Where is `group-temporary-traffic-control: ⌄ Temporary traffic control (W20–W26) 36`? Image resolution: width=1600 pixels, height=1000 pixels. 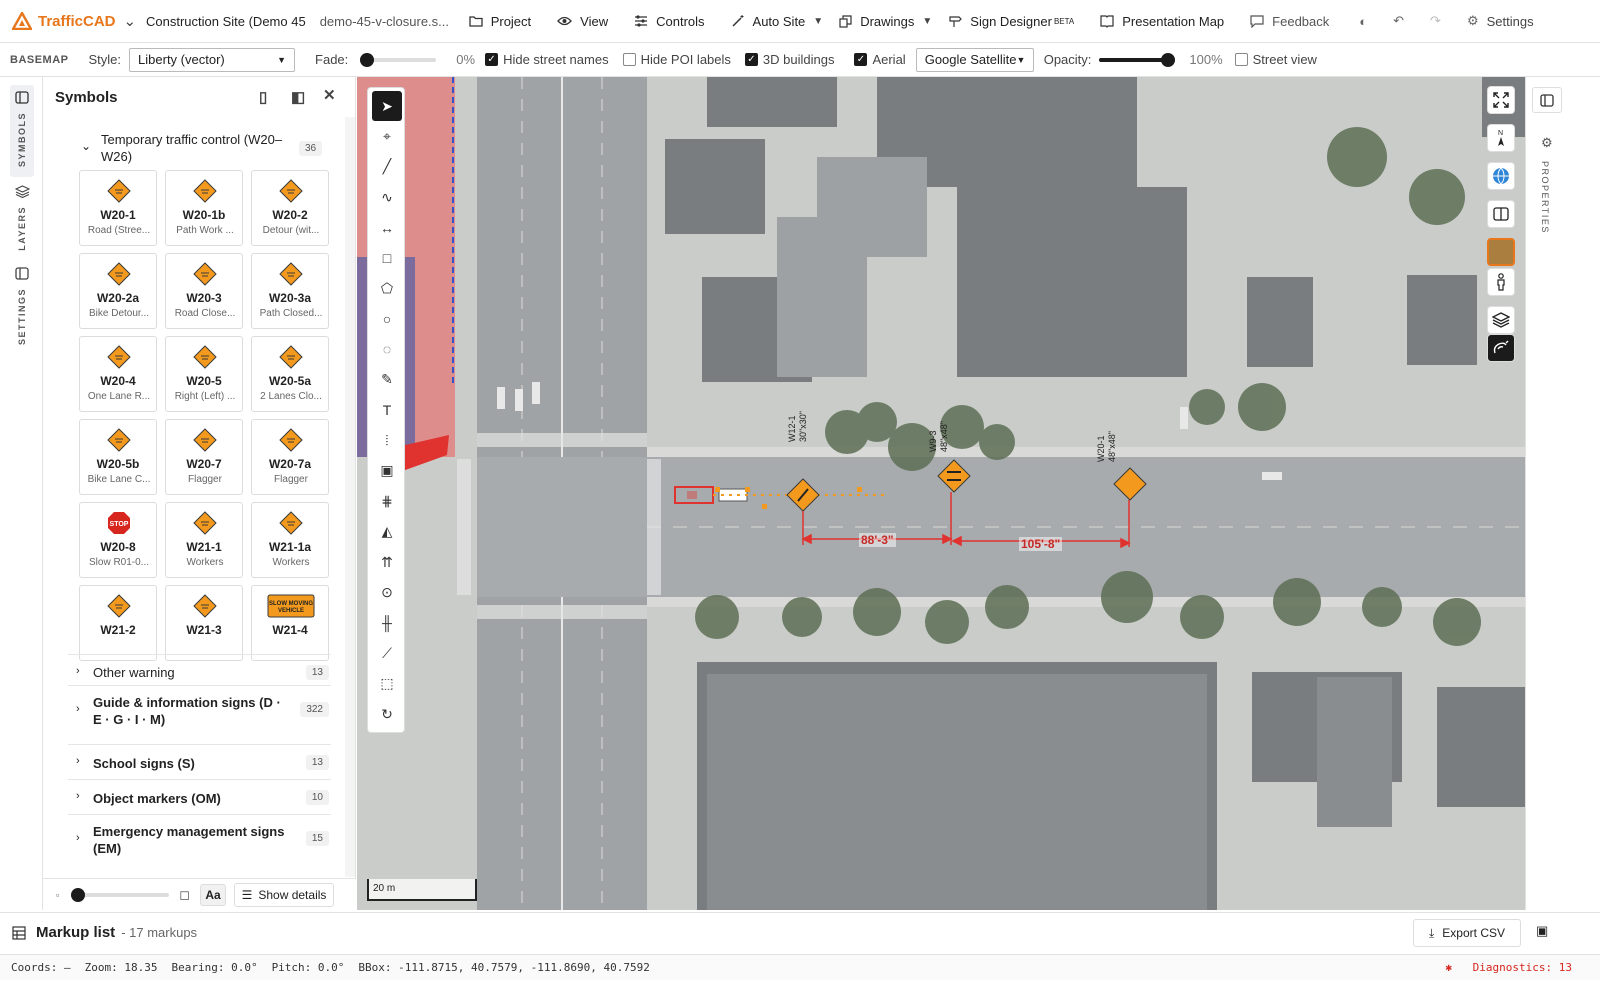
group-temporary-traffic-control: ⌄ Temporary traffic control (W20–W26) 36 is located at coordinates (204, 149).